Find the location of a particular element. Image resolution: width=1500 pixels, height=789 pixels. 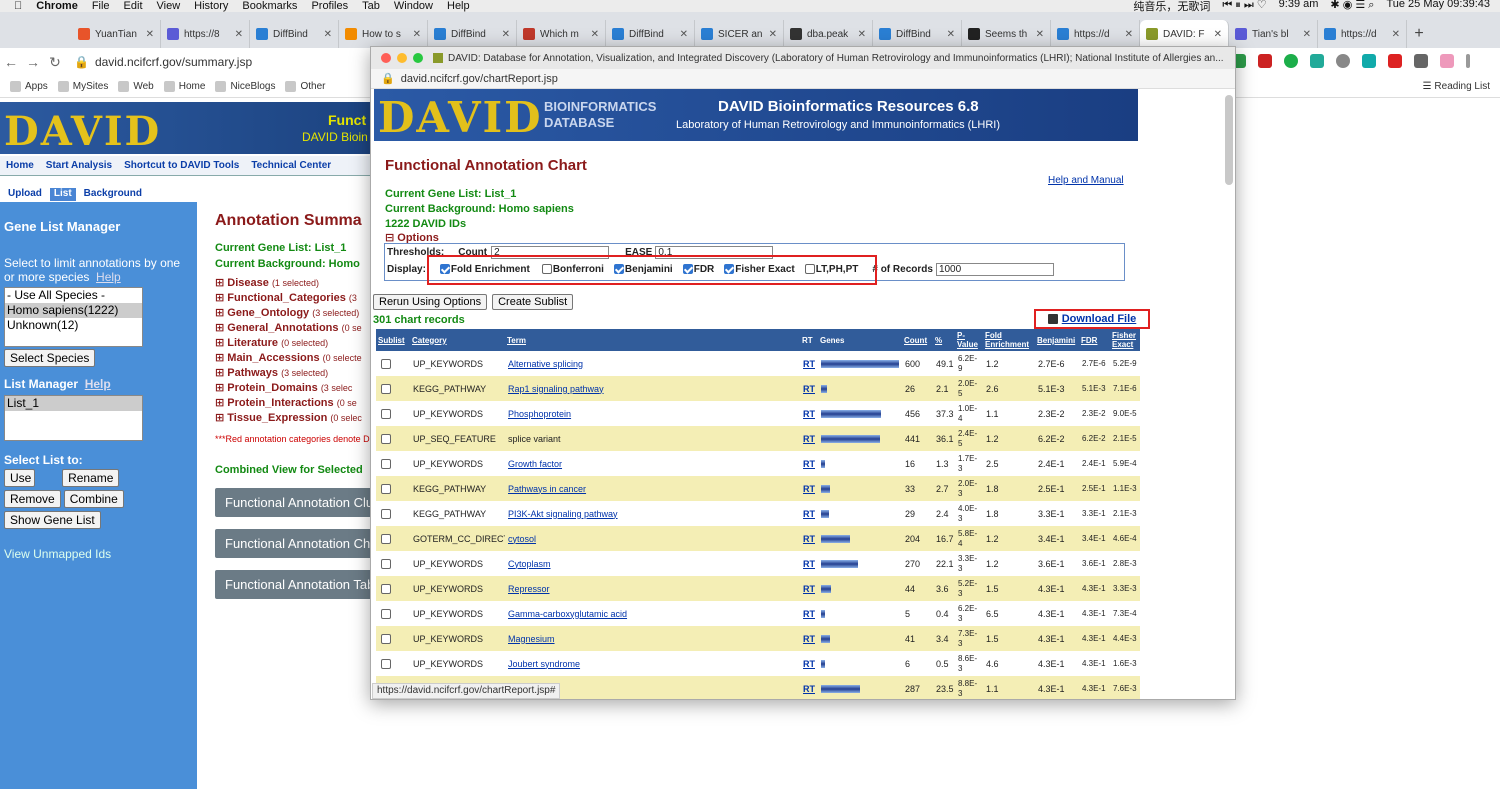

term-link: Alternative splicing is located at coordinates (545, 364).